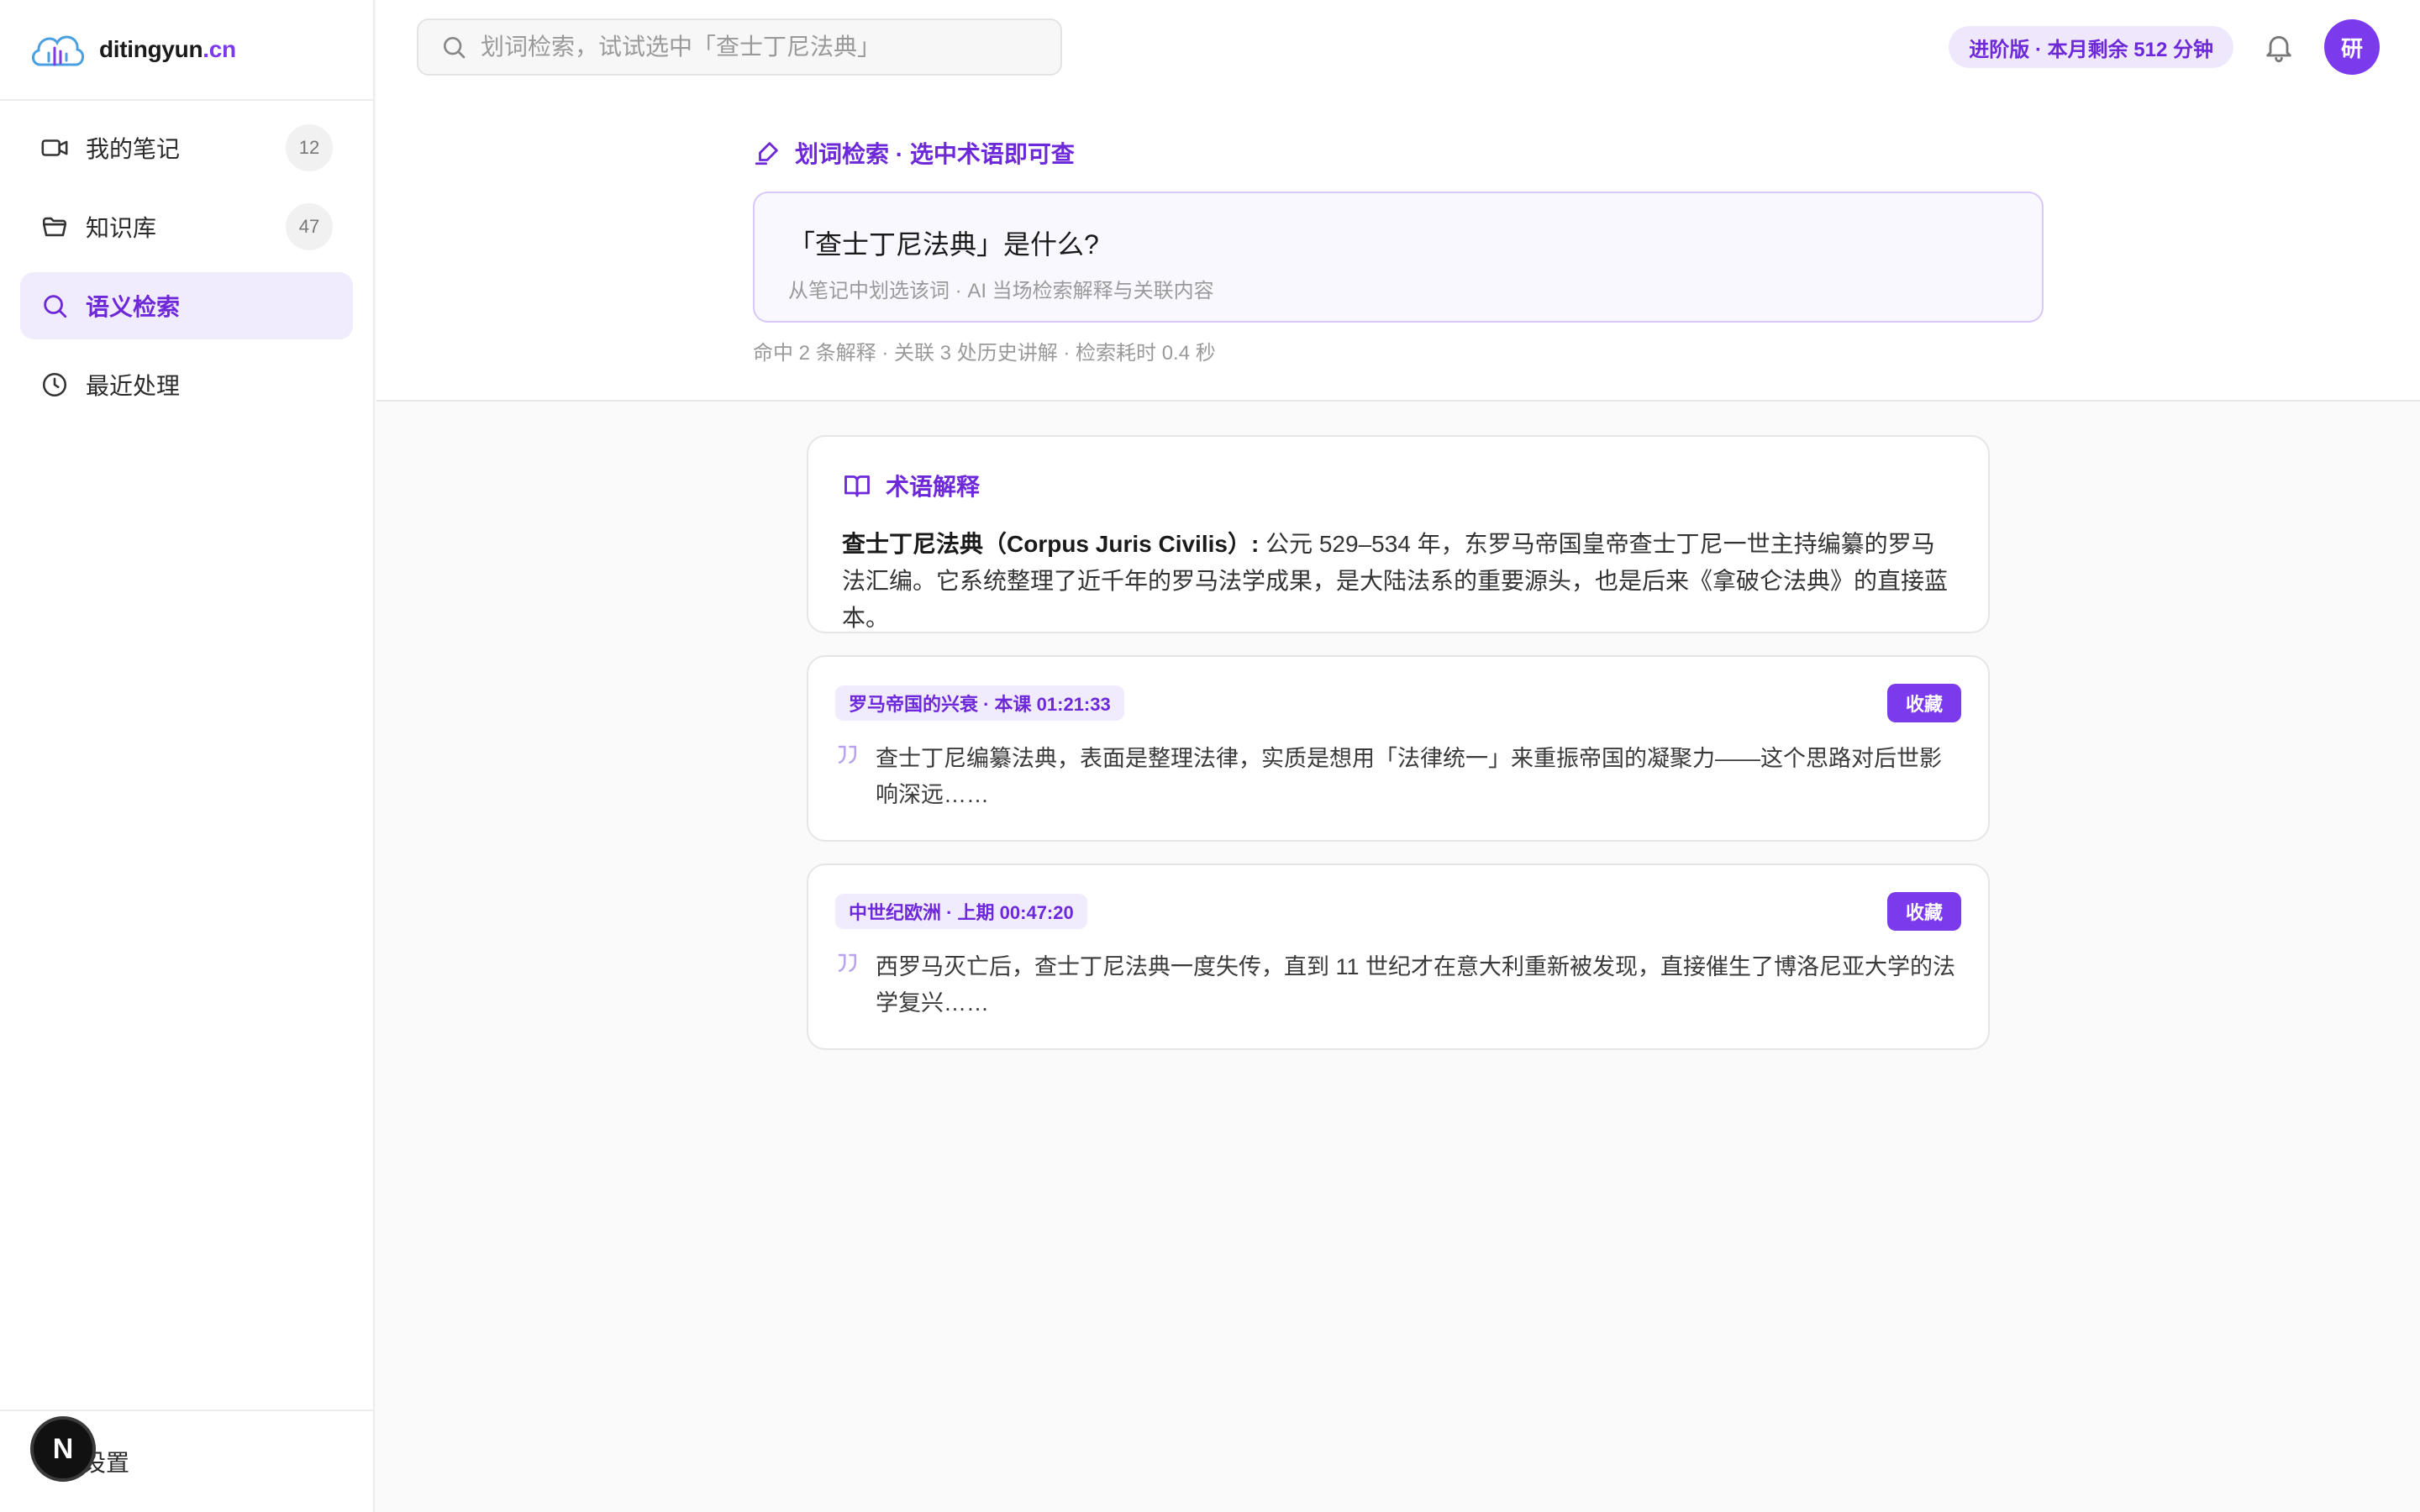 Image resolution: width=2420 pixels, height=1512 pixels. I want to click on sidebar-item-label: 知识库, so click(121, 228).